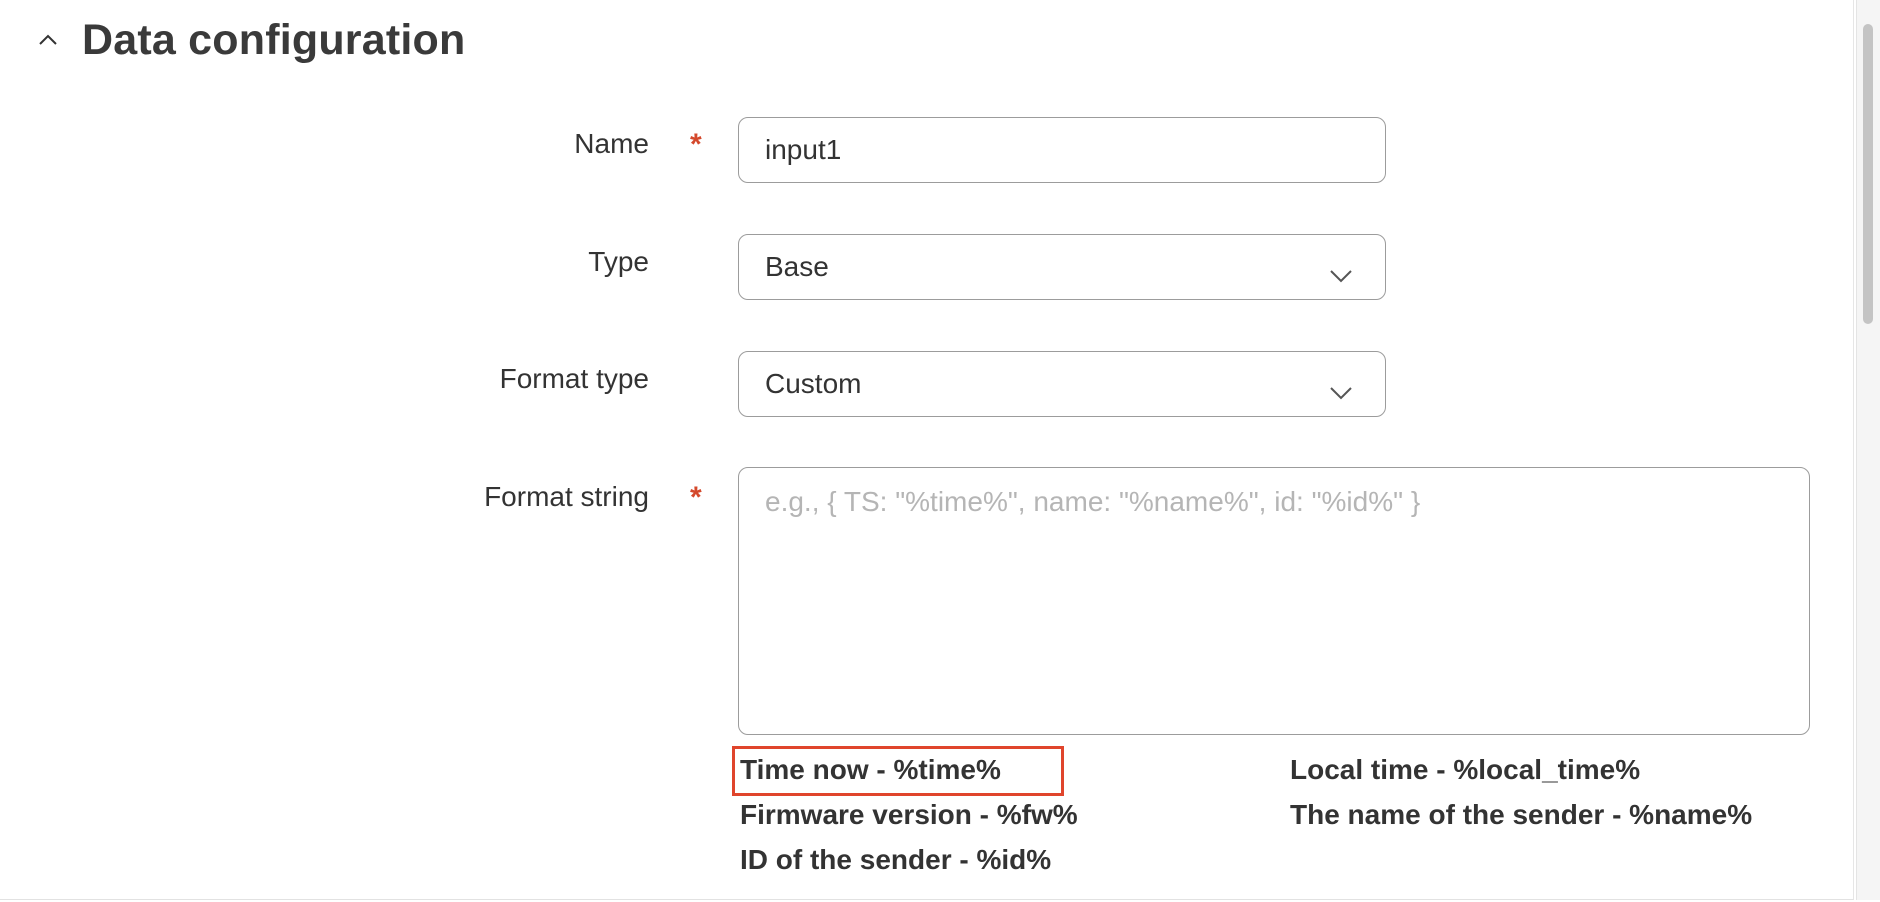  Describe the element at coordinates (696, 144) in the screenshot. I see `name-required-mark: *` at that location.